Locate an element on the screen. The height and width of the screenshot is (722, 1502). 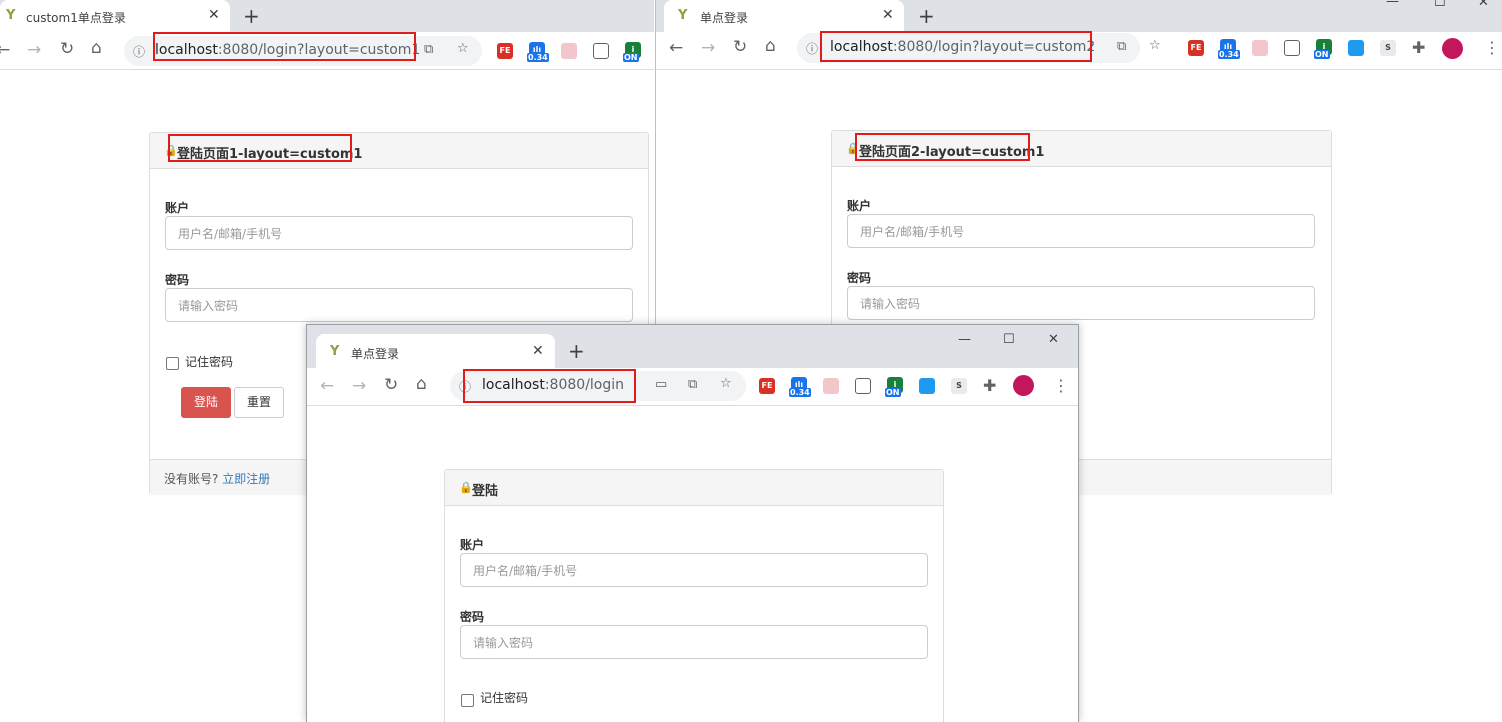
panel-title: 登陆 is located at coordinates (485, 491).